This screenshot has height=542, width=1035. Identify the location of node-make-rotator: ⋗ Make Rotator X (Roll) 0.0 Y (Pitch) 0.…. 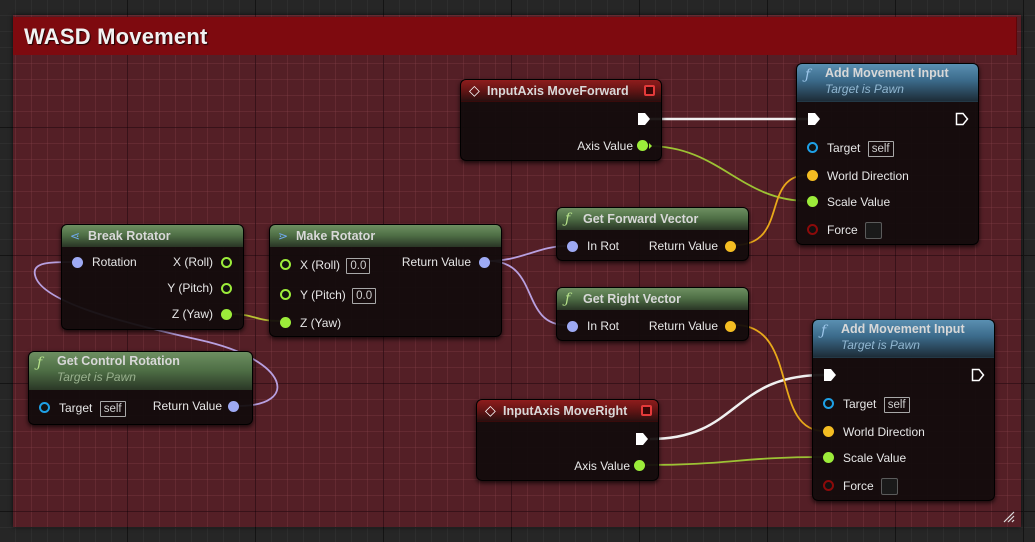
(385, 280).